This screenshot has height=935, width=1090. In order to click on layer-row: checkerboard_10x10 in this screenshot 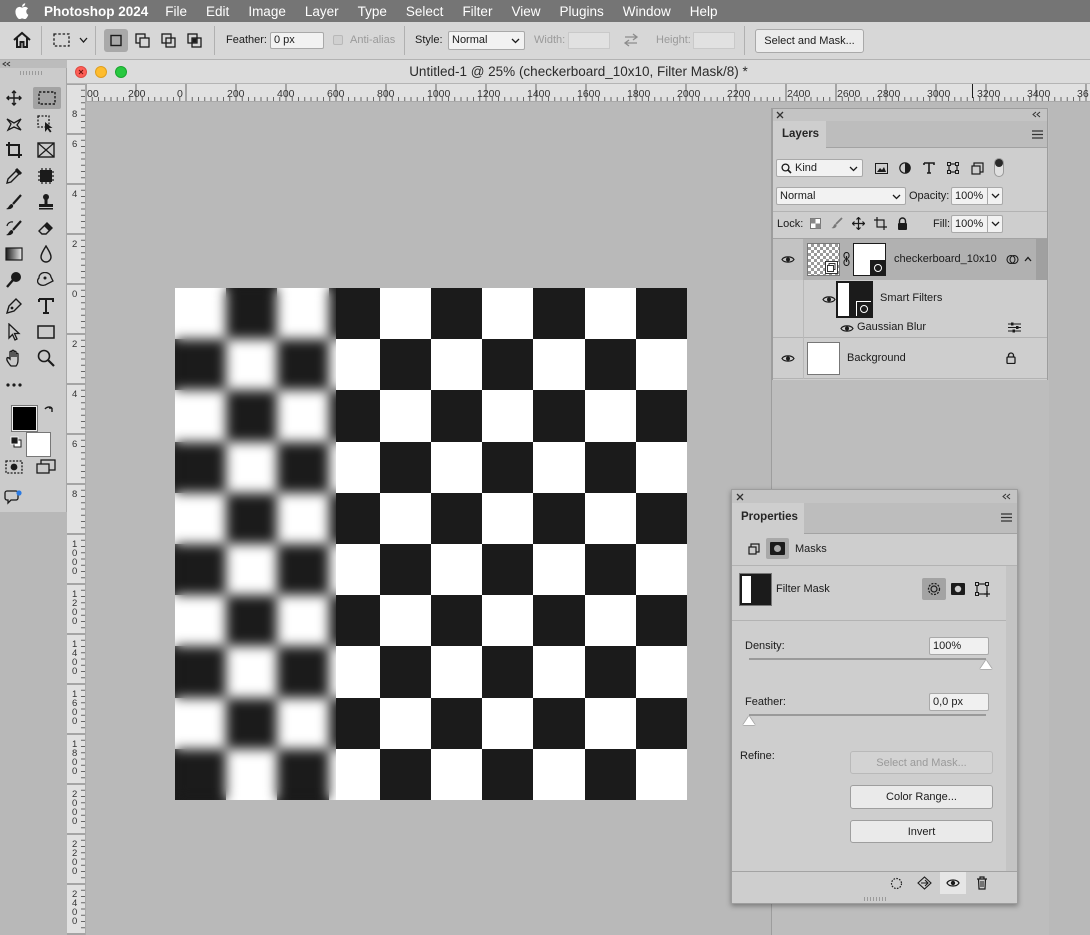, I will do `click(910, 259)`.